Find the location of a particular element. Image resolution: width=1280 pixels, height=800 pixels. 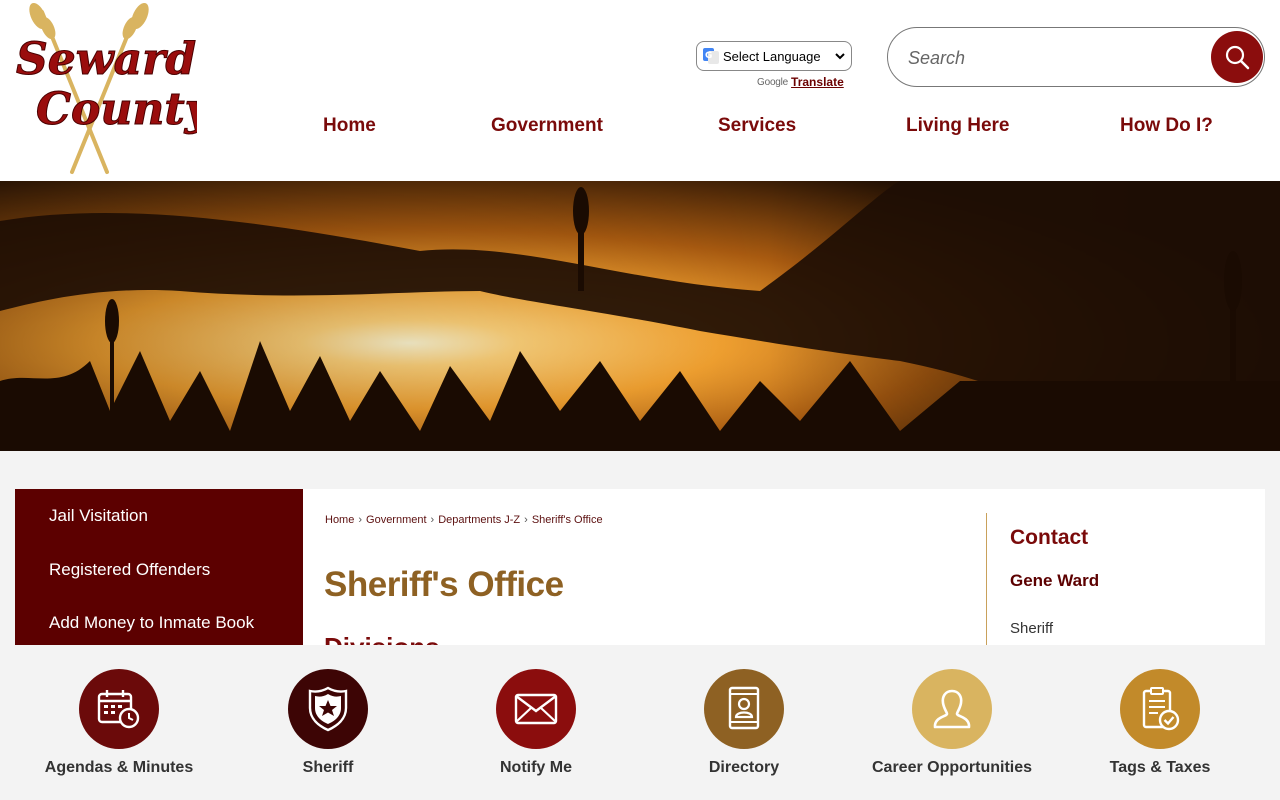

seward-county-logo: Seward County is located at coordinates (113, 90).